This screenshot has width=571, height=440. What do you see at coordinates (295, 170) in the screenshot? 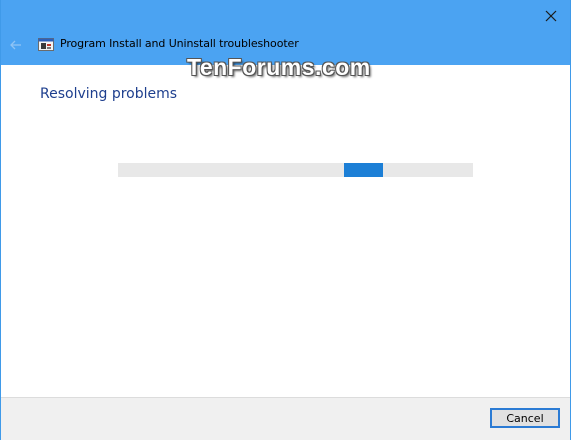
I see `progress-bar` at bounding box center [295, 170].